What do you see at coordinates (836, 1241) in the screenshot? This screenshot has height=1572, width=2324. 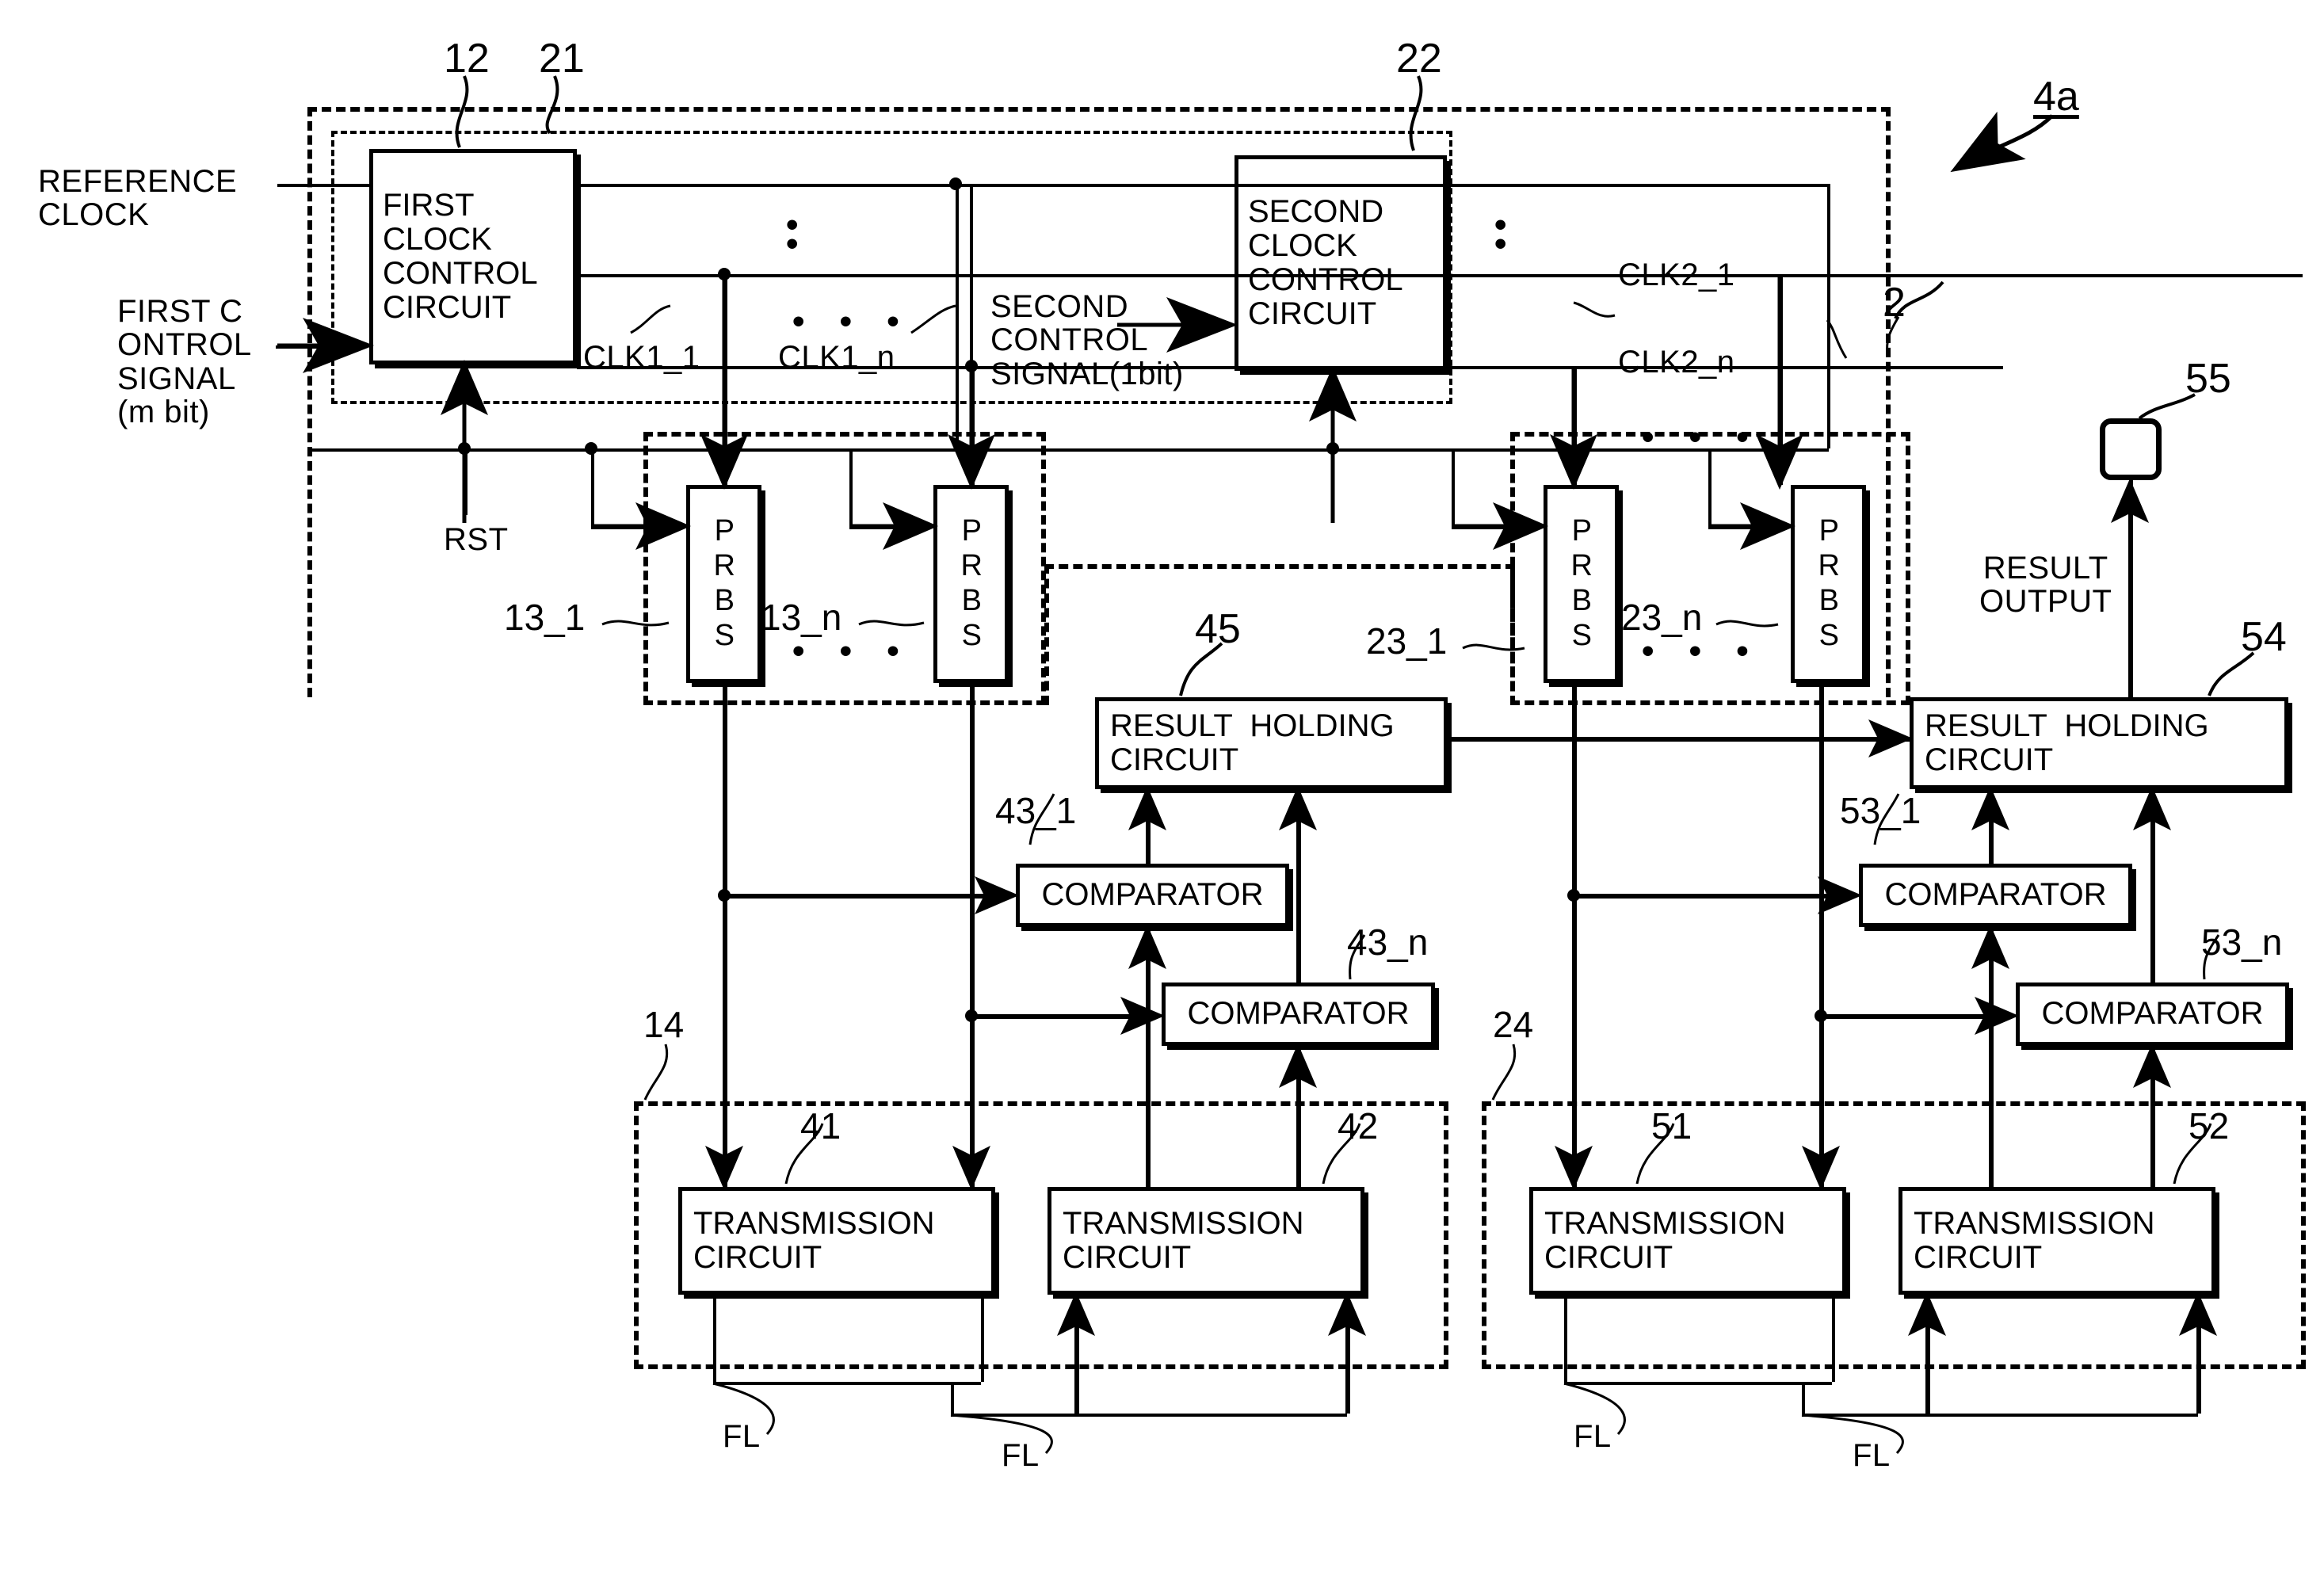 I see `transmission-circuit-41: TRANSMISSION CIRCUIT` at bounding box center [836, 1241].